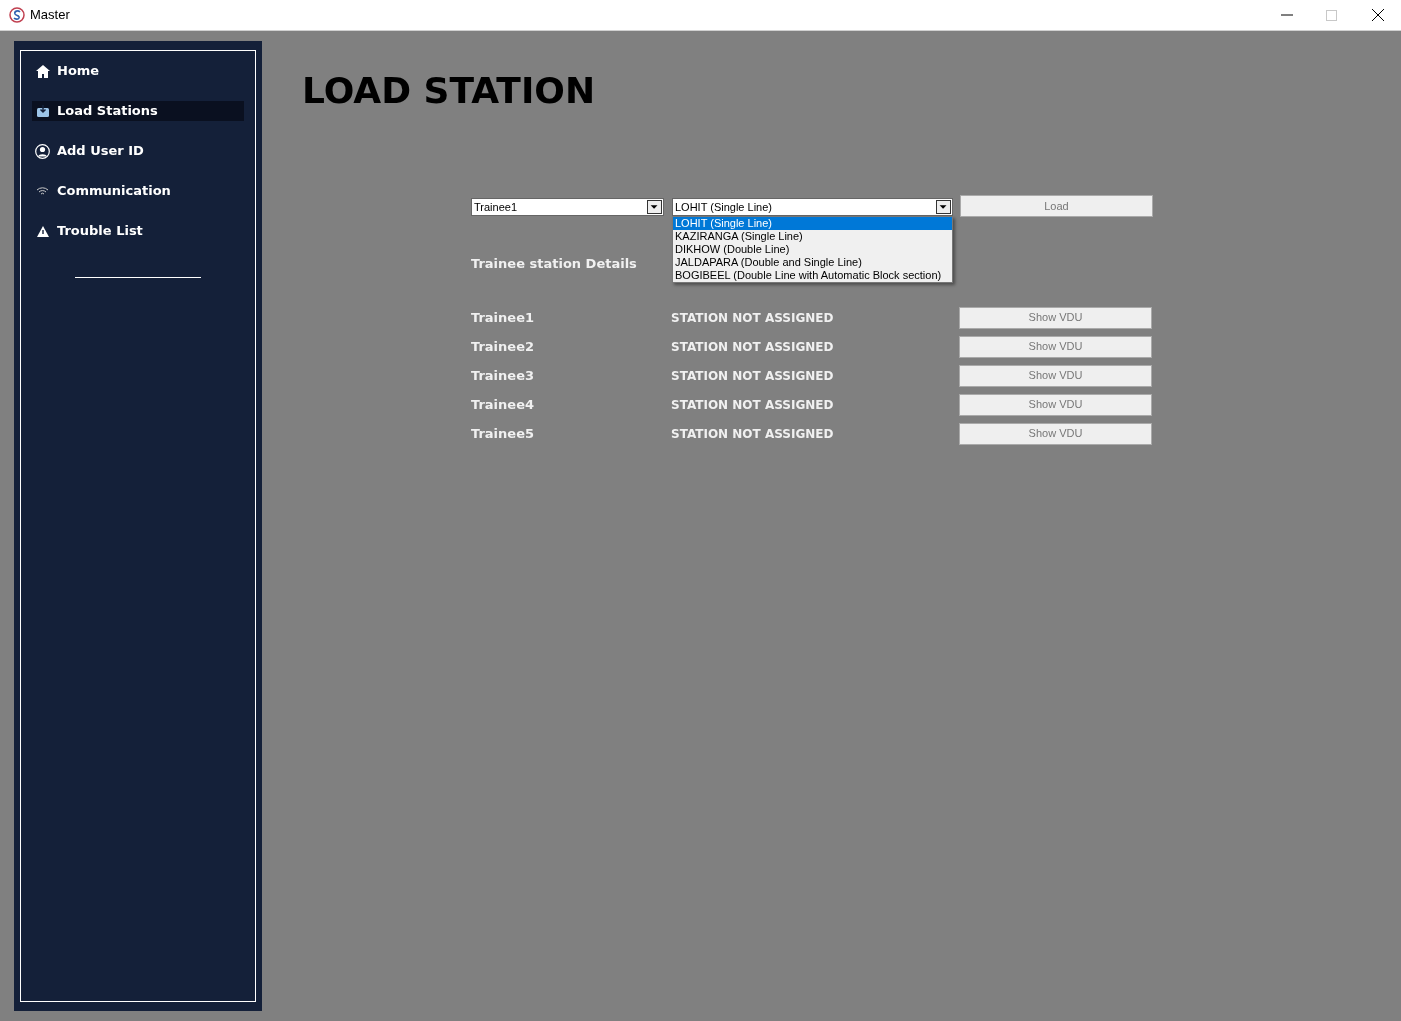 The width and height of the screenshot is (1401, 1021). What do you see at coordinates (138, 231) in the screenshot?
I see `sidebar-item: Trouble List` at bounding box center [138, 231].